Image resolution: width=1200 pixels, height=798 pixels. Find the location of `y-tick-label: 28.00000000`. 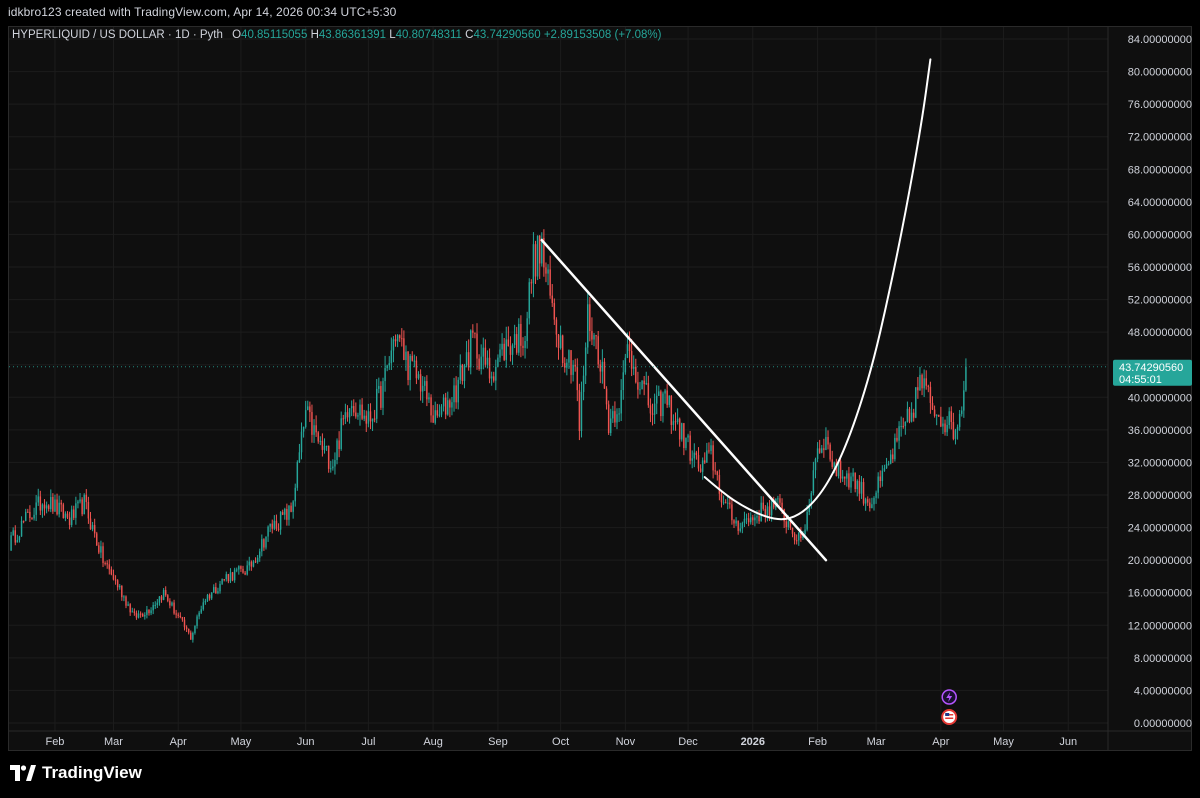

y-tick-label: 28.00000000 is located at coordinates (1160, 496).